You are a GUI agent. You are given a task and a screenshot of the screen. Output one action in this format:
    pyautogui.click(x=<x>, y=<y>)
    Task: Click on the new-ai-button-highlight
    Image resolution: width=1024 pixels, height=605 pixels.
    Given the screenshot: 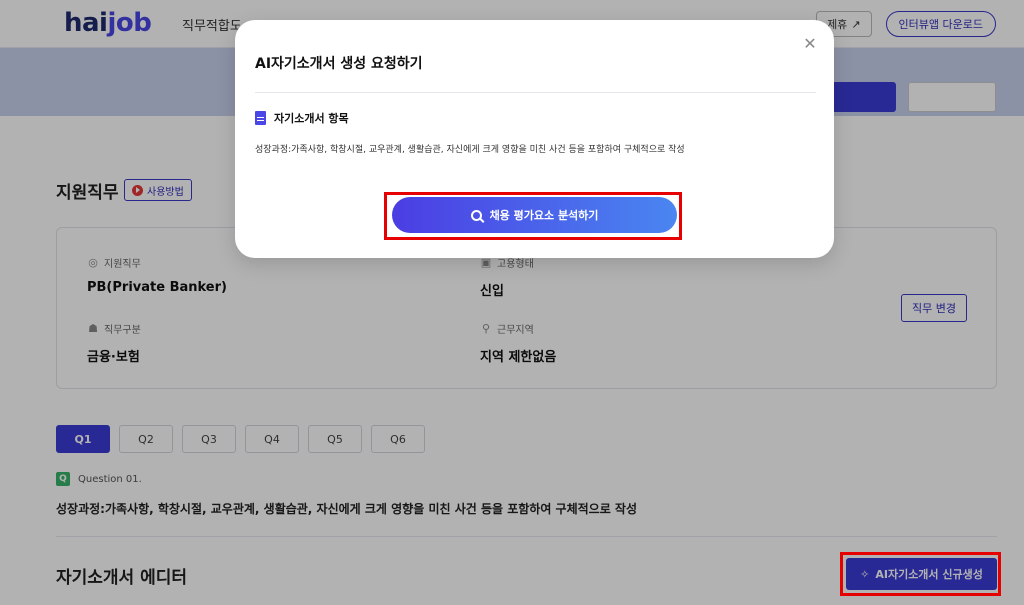 What is the action you would take?
    pyautogui.click(x=920, y=574)
    